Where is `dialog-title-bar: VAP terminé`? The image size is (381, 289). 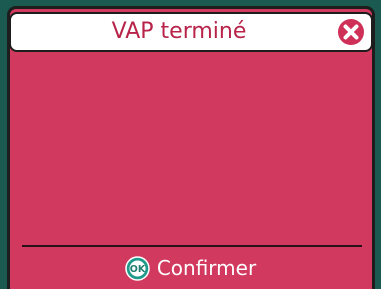 dialog-title-bar: VAP terminé is located at coordinates (191, 32).